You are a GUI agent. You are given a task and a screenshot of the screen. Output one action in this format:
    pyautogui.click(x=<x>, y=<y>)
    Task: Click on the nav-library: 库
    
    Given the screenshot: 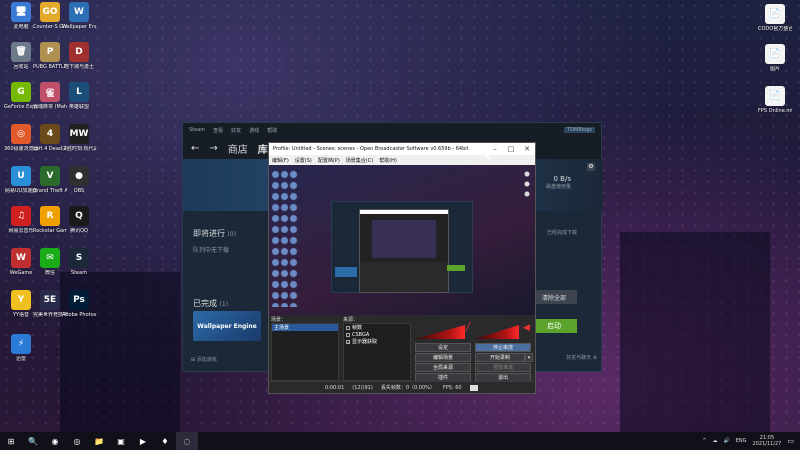 What is the action you would take?
    pyautogui.click(x=263, y=148)
    